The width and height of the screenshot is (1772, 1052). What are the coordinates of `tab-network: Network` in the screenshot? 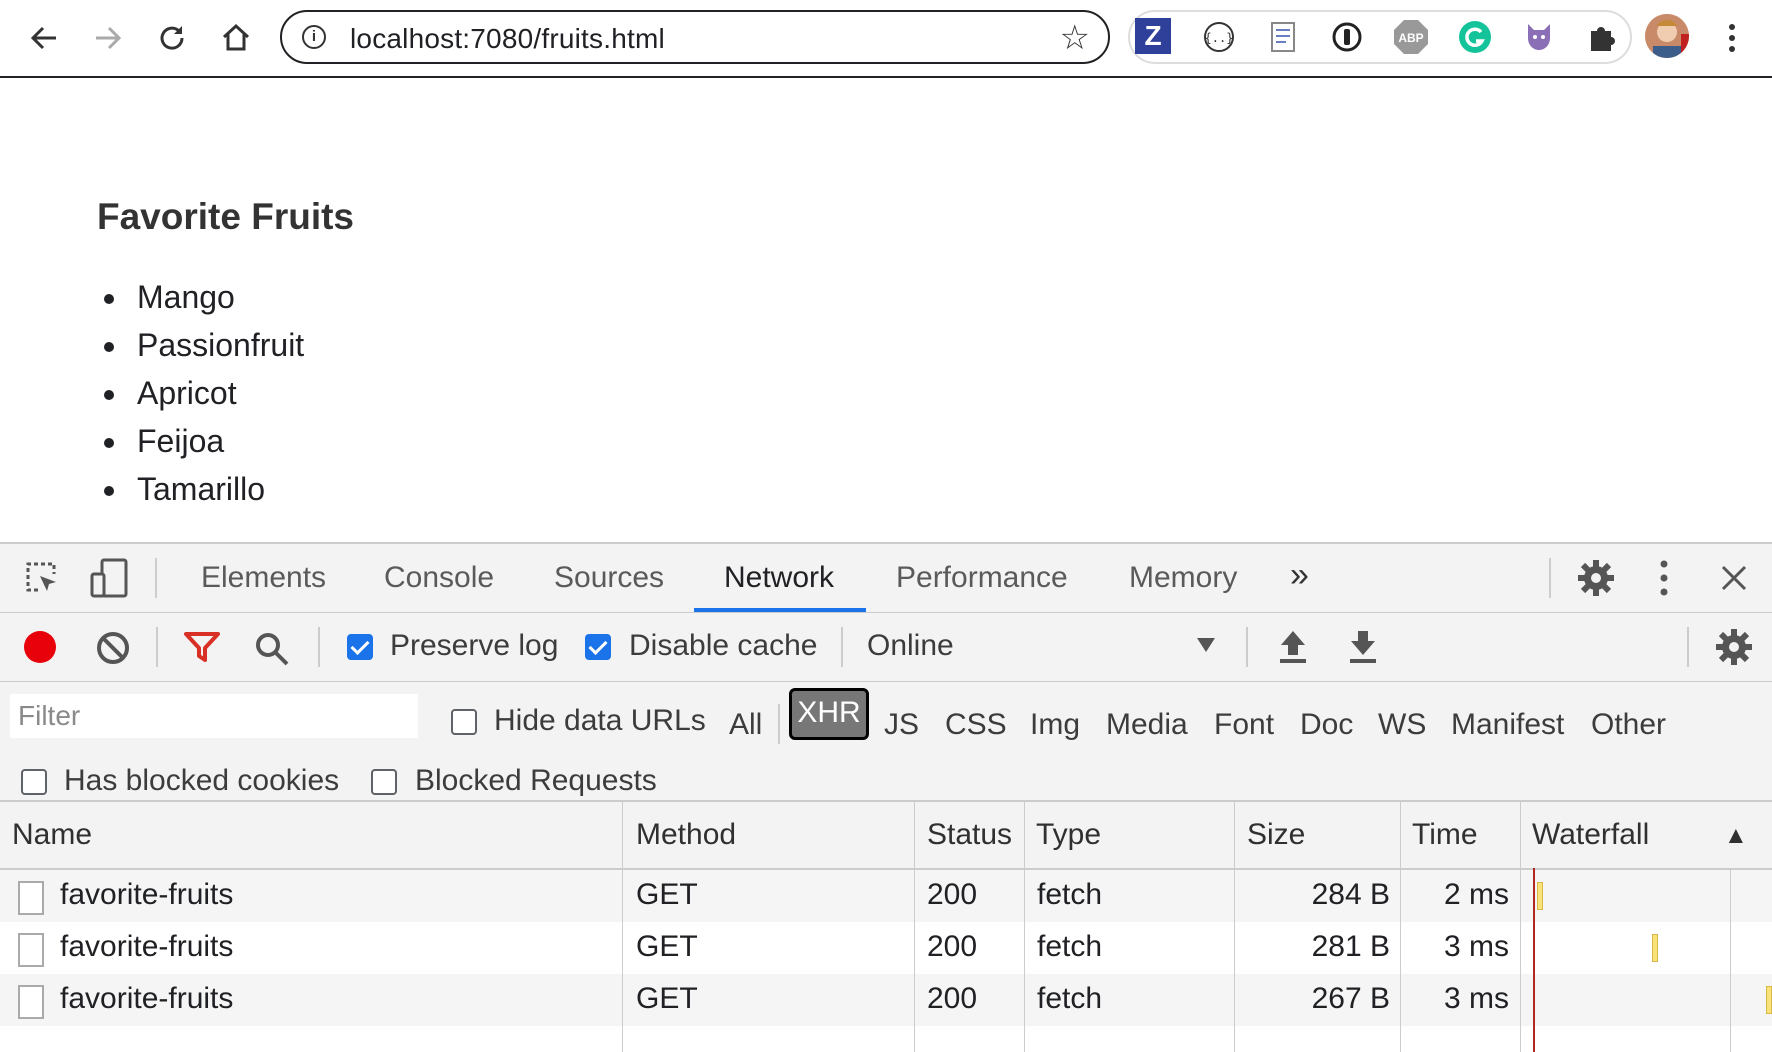 It's located at (779, 578).